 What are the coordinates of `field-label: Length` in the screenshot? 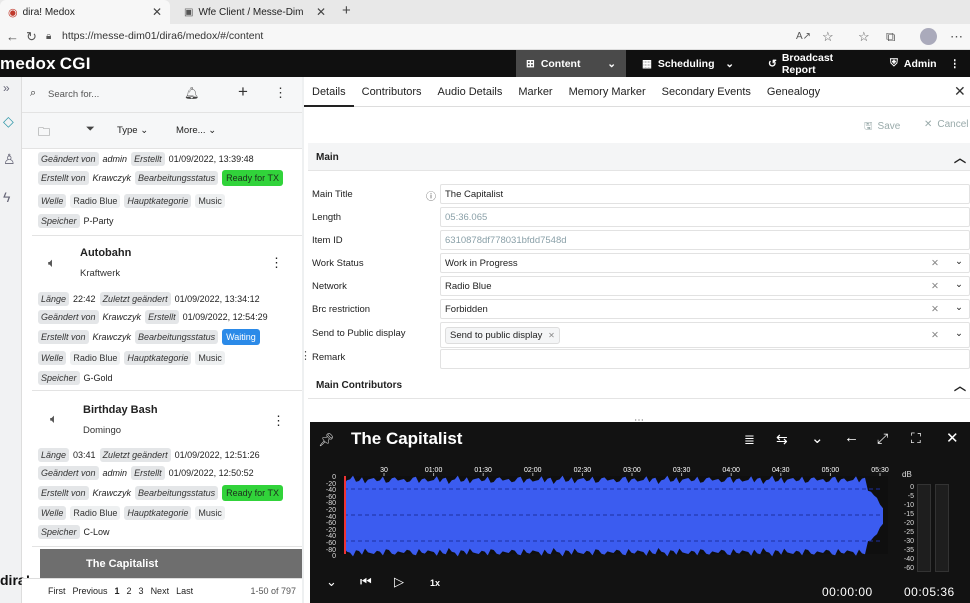 It's located at (327, 217).